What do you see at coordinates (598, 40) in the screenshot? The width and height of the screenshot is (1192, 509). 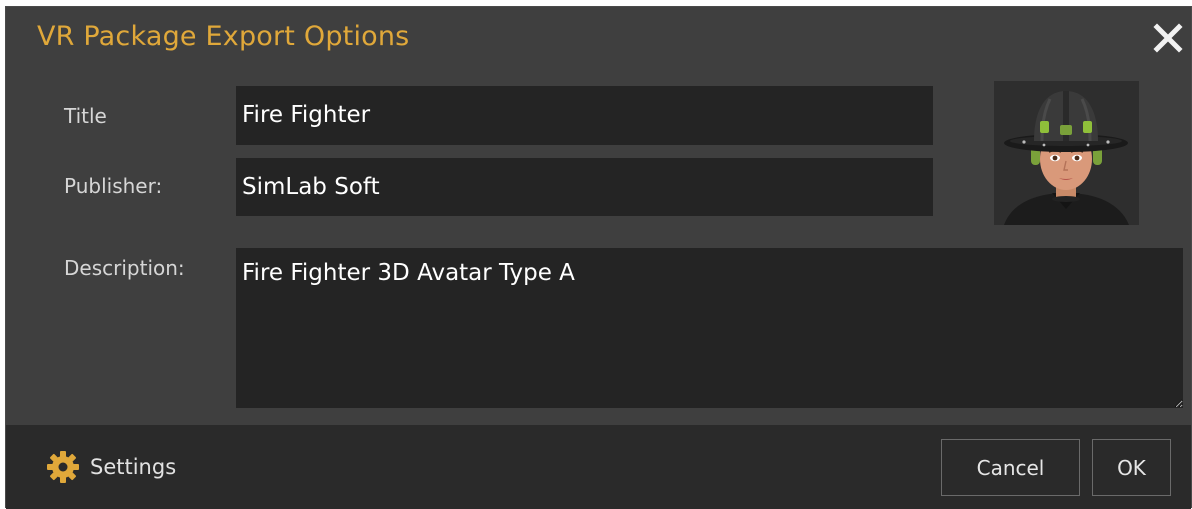 I see `title-bar: VR Package Export Options` at bounding box center [598, 40].